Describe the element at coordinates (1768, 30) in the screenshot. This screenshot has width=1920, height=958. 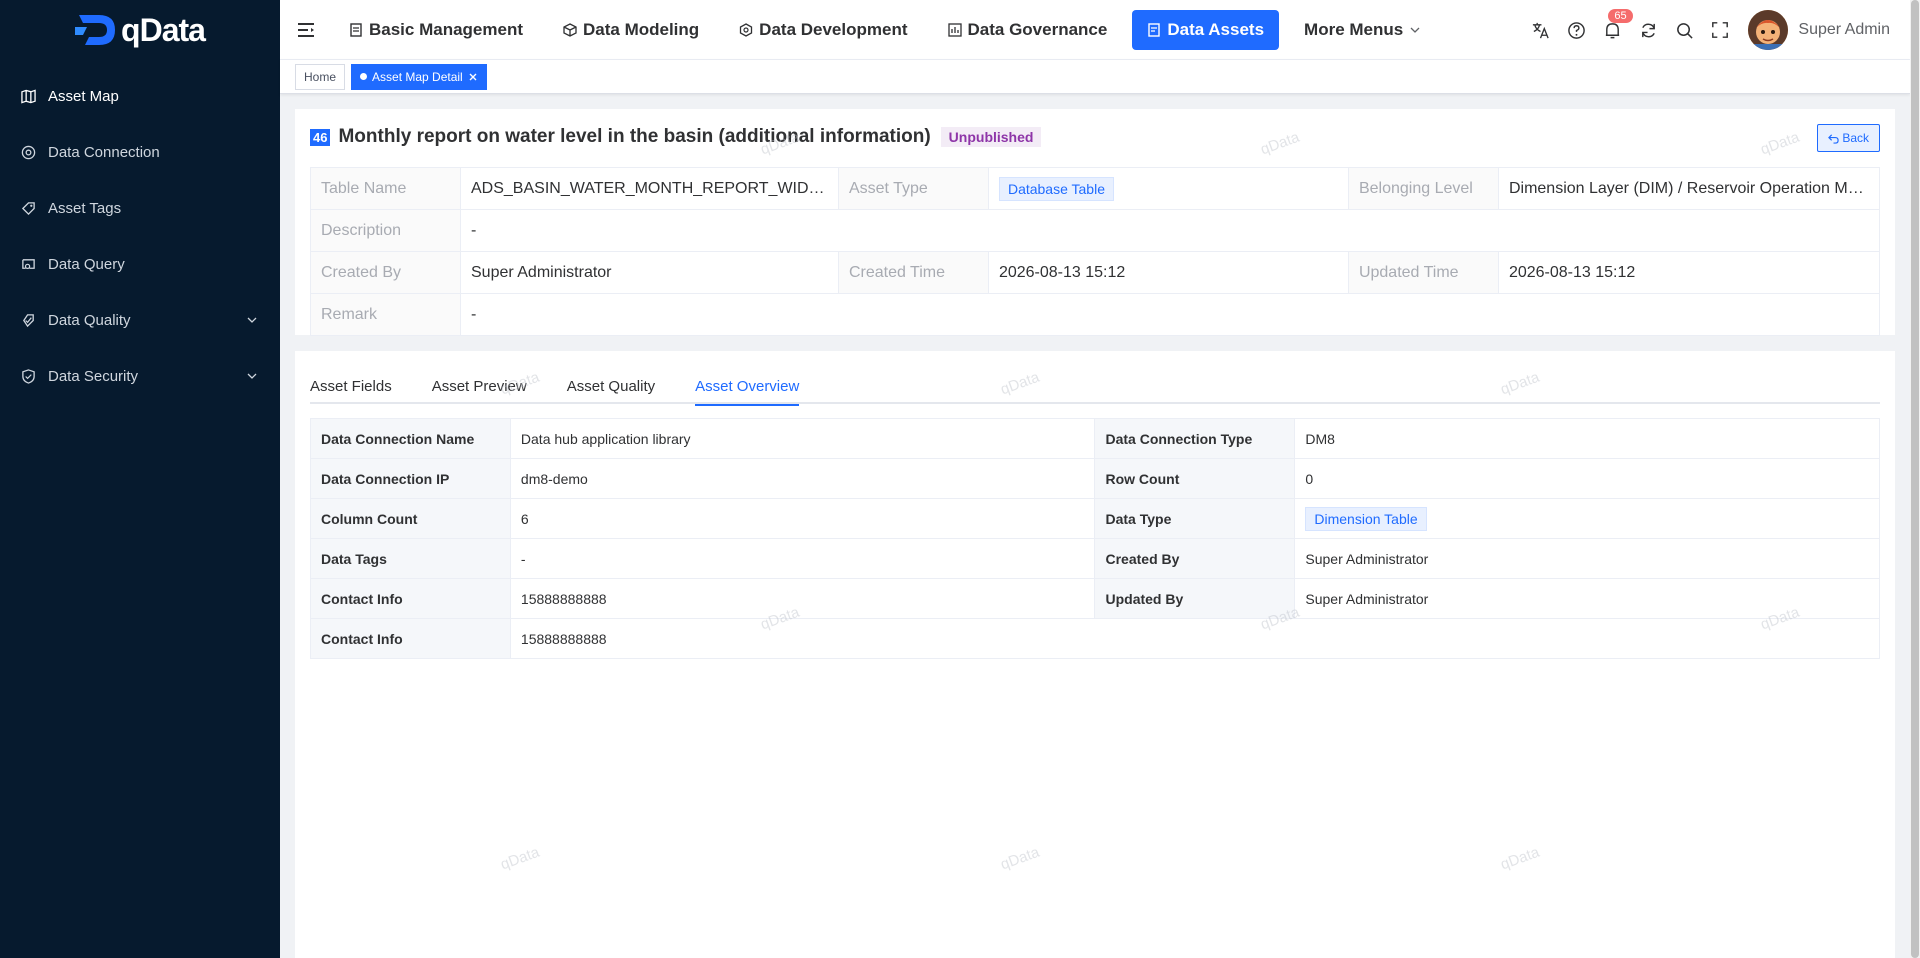
I see `avatar` at that location.